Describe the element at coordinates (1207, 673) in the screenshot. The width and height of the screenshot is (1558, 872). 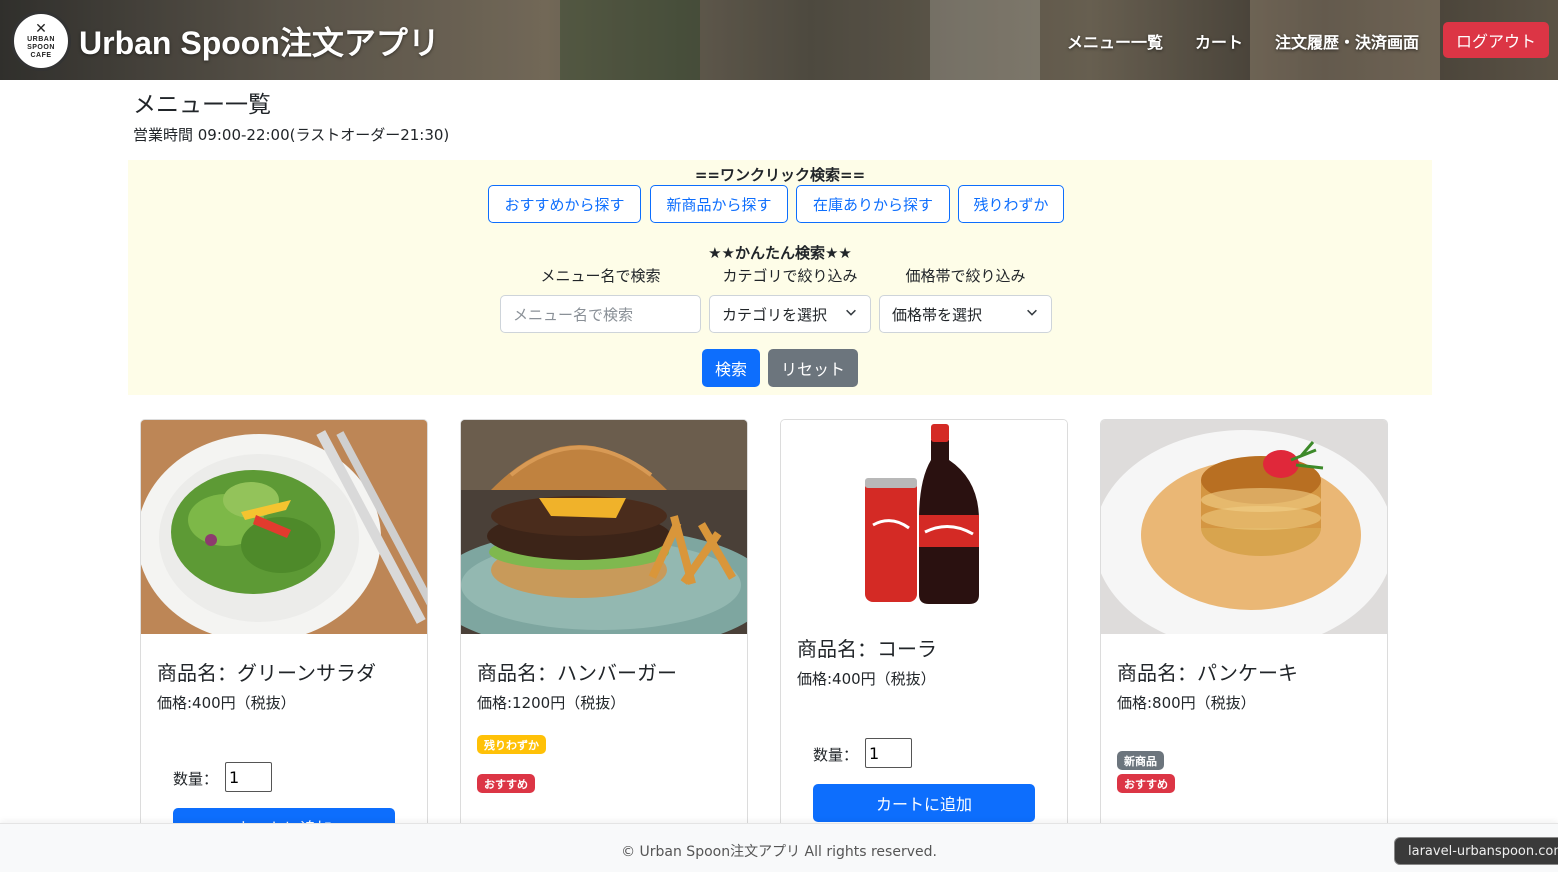
I see `product-name: 商品名：パンケーキ` at that location.